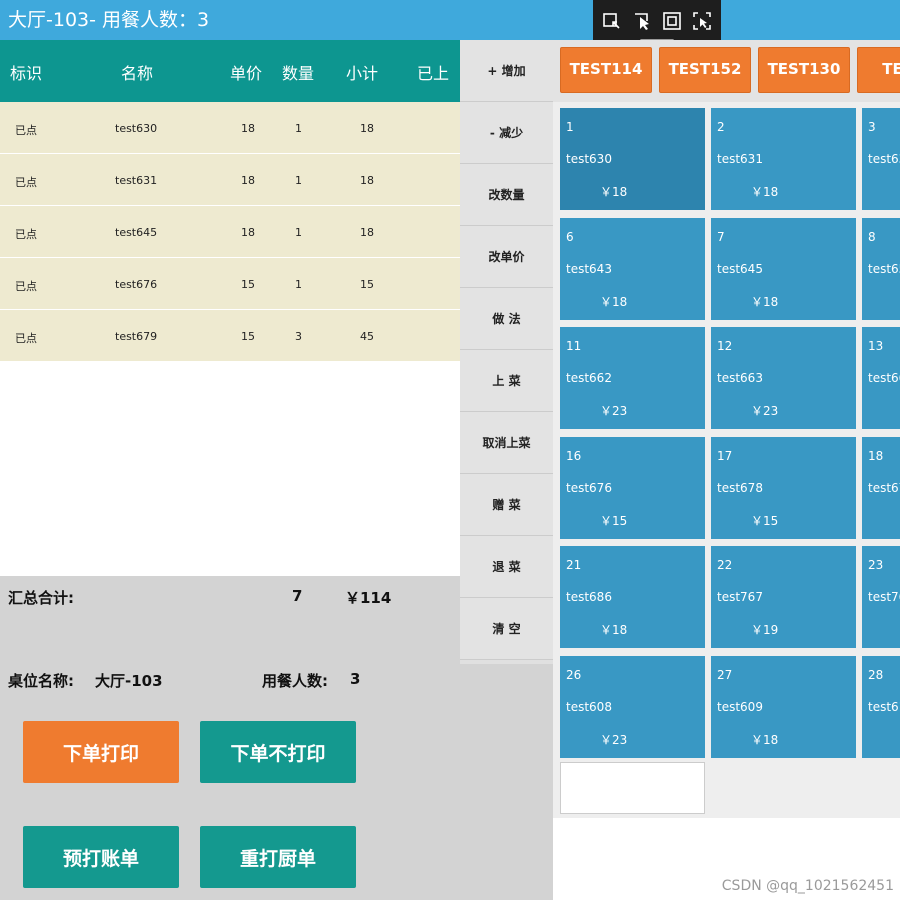 The height and width of the screenshot is (900, 900). What do you see at coordinates (589, 487) in the screenshot?
I see `dish-name: test676` at bounding box center [589, 487].